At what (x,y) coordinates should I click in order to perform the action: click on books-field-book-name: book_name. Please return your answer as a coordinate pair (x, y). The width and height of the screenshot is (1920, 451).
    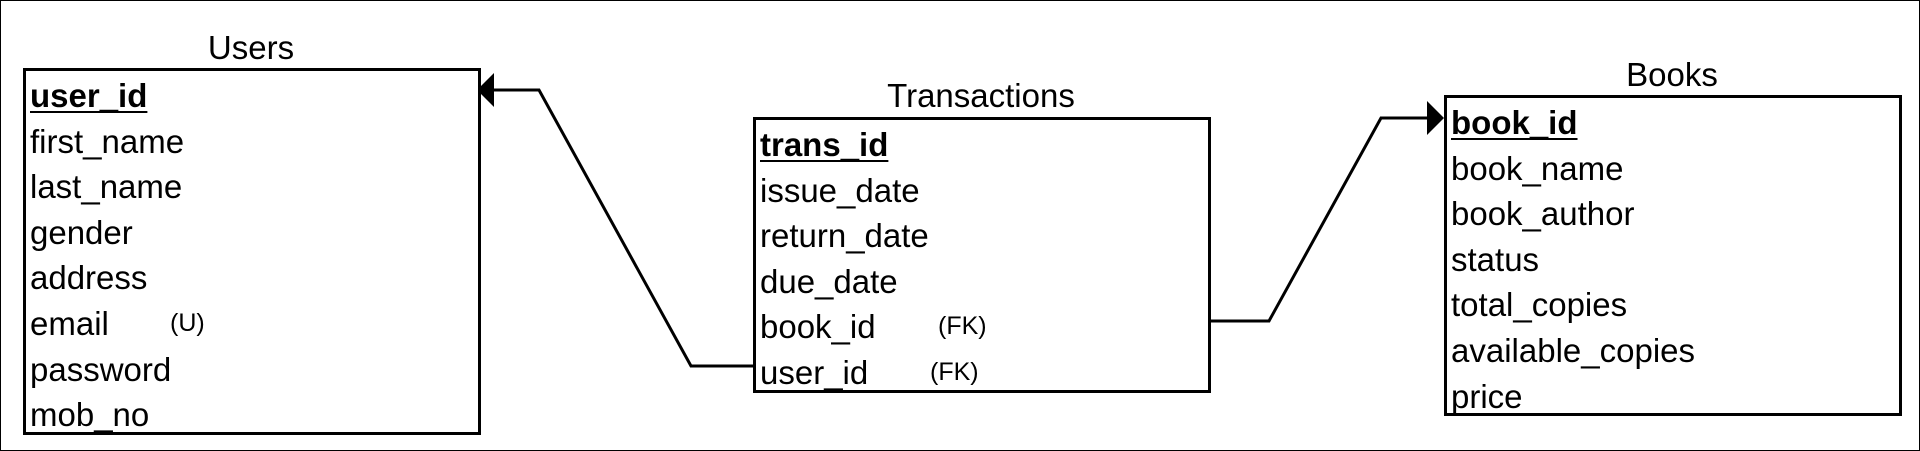
    Looking at the image, I should click on (1673, 169).